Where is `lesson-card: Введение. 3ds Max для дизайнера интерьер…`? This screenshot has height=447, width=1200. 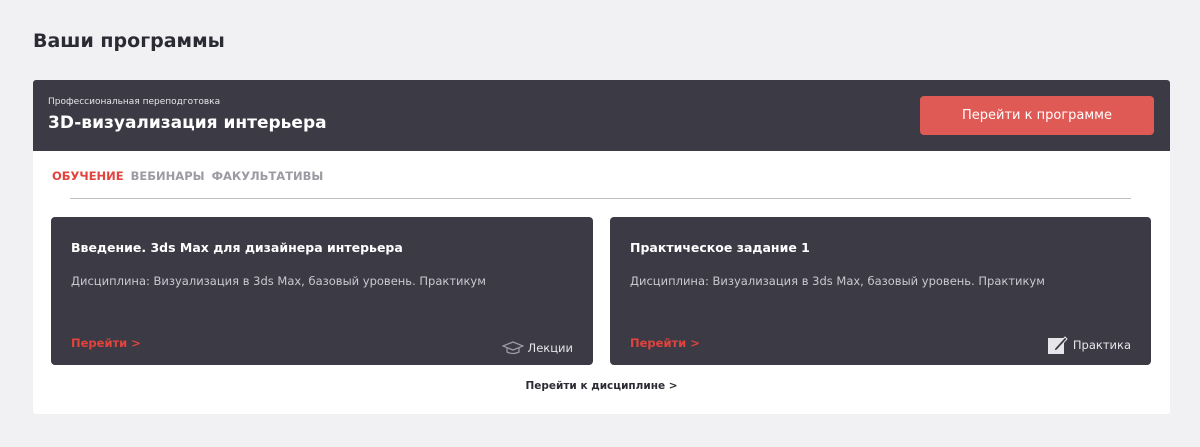
lesson-card: Введение. 3ds Max для дизайнера интерьер… is located at coordinates (322, 291).